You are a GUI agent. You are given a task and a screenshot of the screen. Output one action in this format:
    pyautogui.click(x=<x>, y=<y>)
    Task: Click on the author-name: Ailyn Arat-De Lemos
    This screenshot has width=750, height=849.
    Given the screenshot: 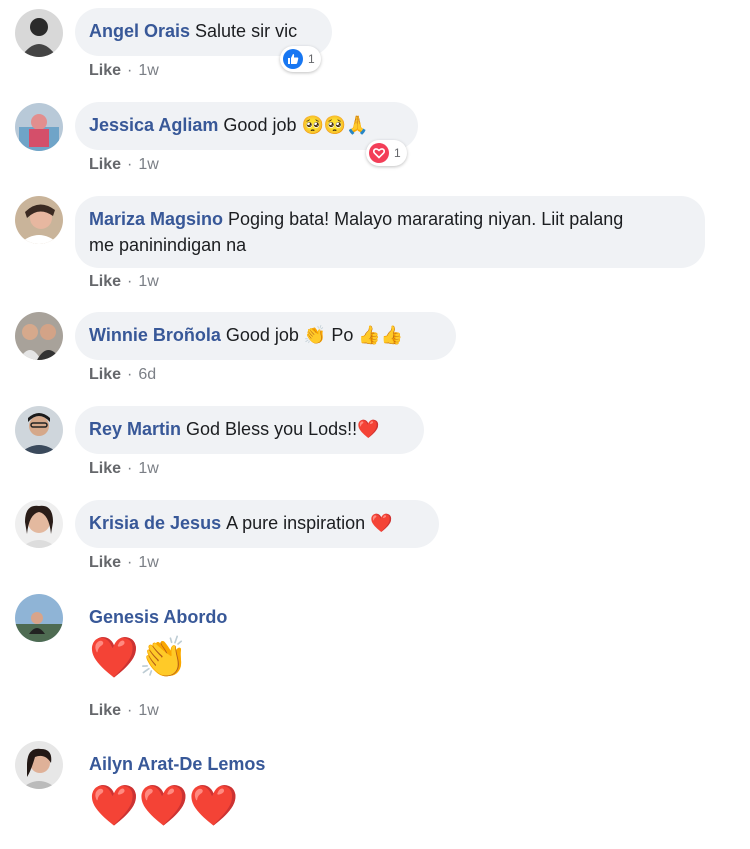 What is the action you would take?
    pyautogui.click(x=177, y=764)
    